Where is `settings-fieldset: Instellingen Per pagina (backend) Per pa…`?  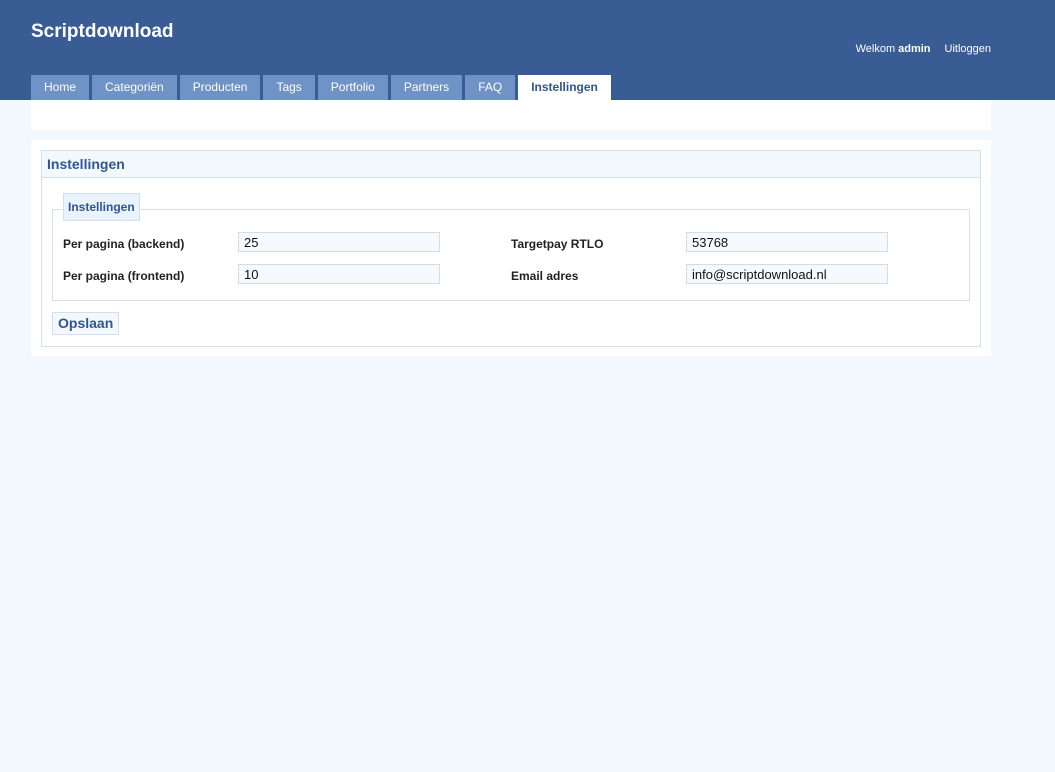 settings-fieldset: Instellingen Per pagina (backend) Per pa… is located at coordinates (511, 247).